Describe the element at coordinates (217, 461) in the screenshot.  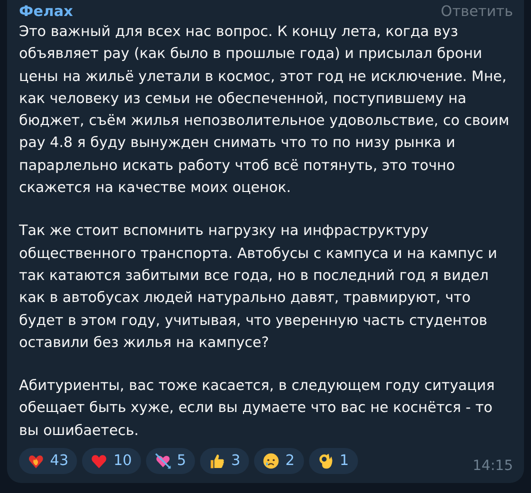
I see `thumbs-up-icon` at that location.